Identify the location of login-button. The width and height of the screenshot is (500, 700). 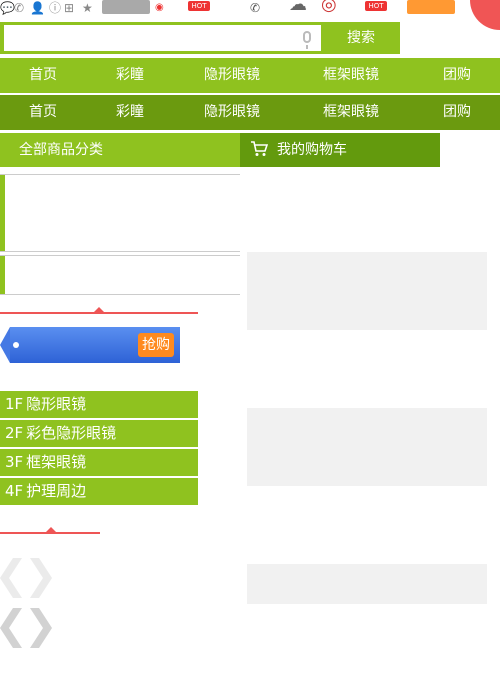
(431, 7).